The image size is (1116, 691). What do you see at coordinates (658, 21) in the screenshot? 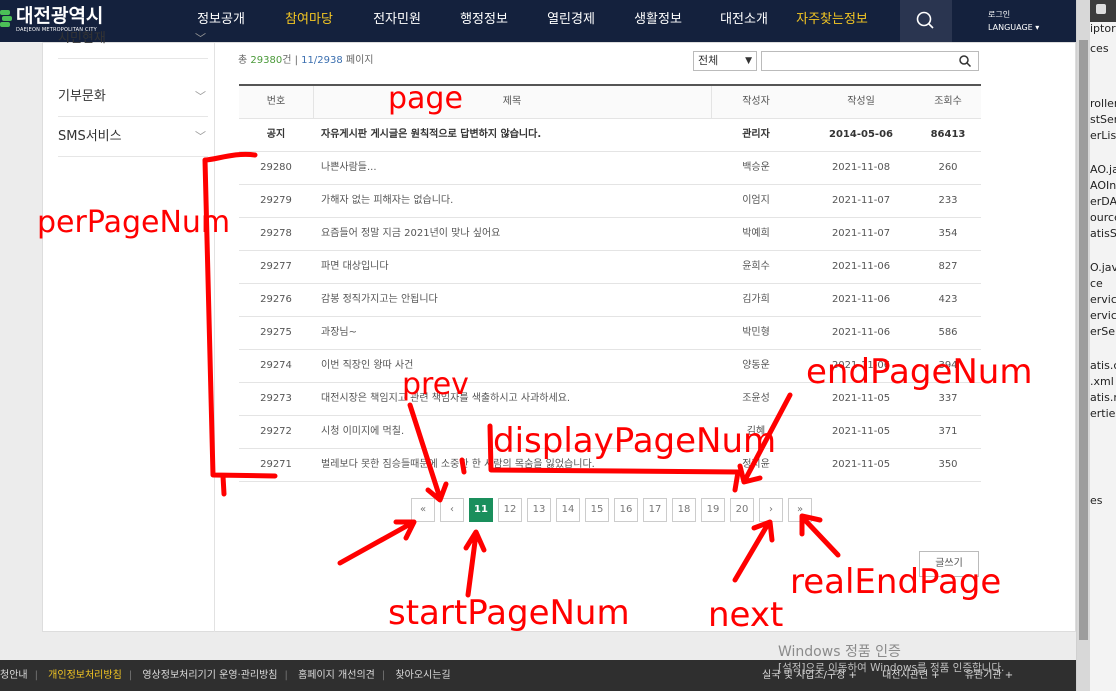
I see `nav-item-life-info: 생활정보` at bounding box center [658, 21].